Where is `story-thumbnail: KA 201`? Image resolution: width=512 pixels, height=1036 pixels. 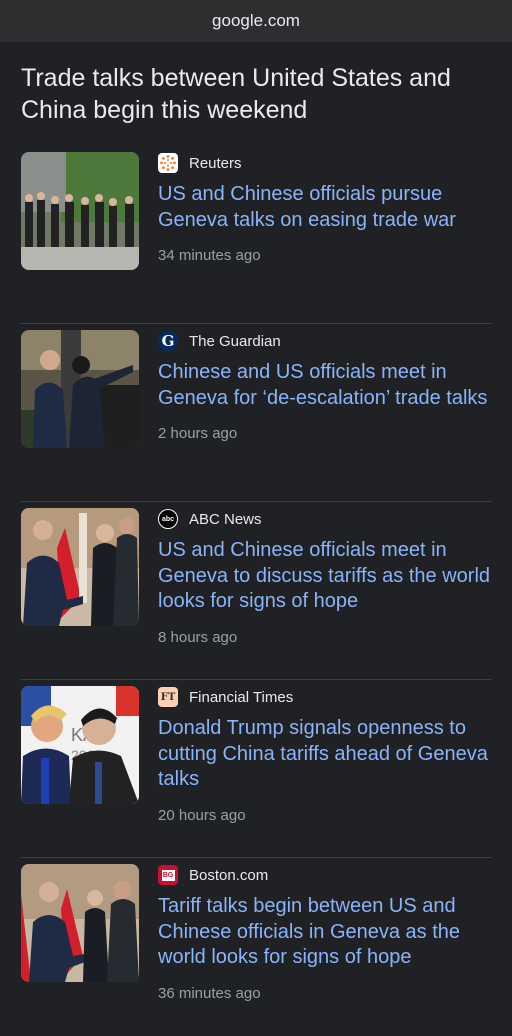
story-thumbnail: KA 201 is located at coordinates (80, 745).